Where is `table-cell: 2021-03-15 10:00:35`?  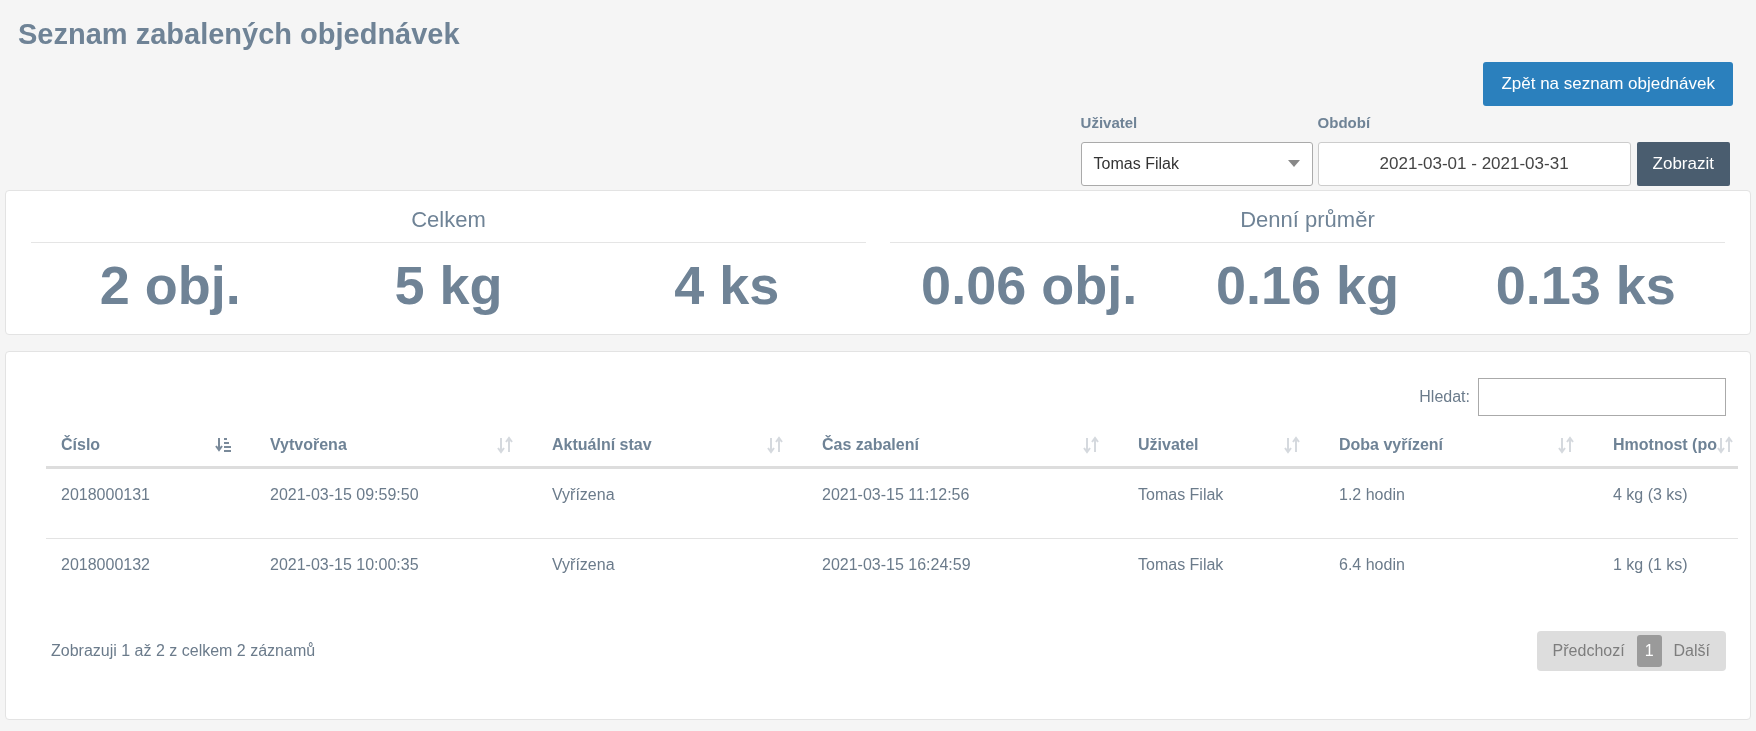 table-cell: 2021-03-15 10:00:35 is located at coordinates (344, 564).